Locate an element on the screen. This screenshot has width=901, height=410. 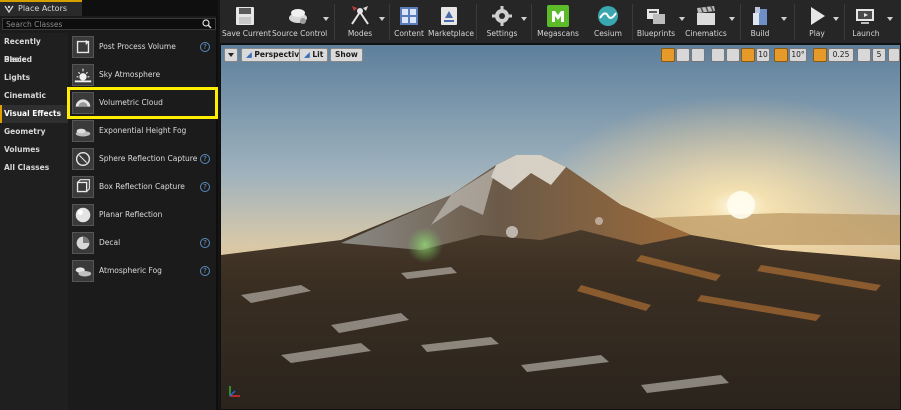
rotation-snap-icon is located at coordinates (781, 55).